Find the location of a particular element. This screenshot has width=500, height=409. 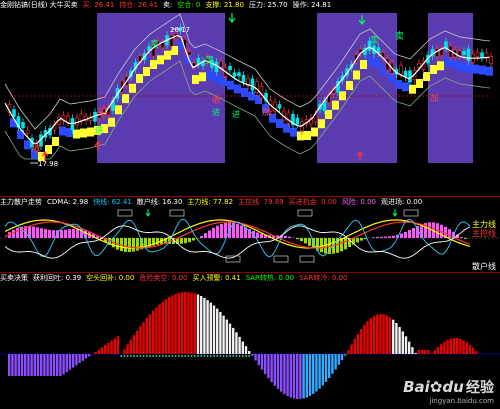

arrow-down-icon is located at coordinates (148, 213).